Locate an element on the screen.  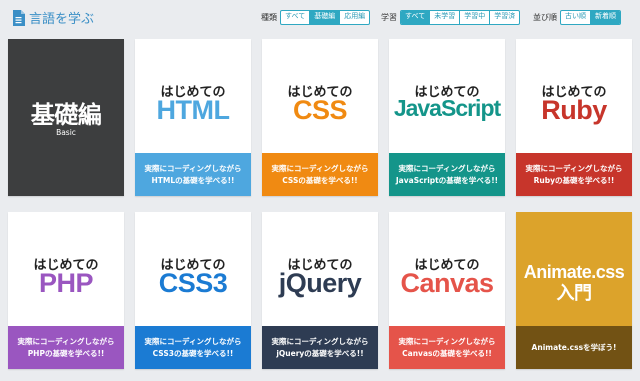
course-band: 実際にコーディングしながら Rubyの基礎を学べる!! is located at coordinates (574, 174).